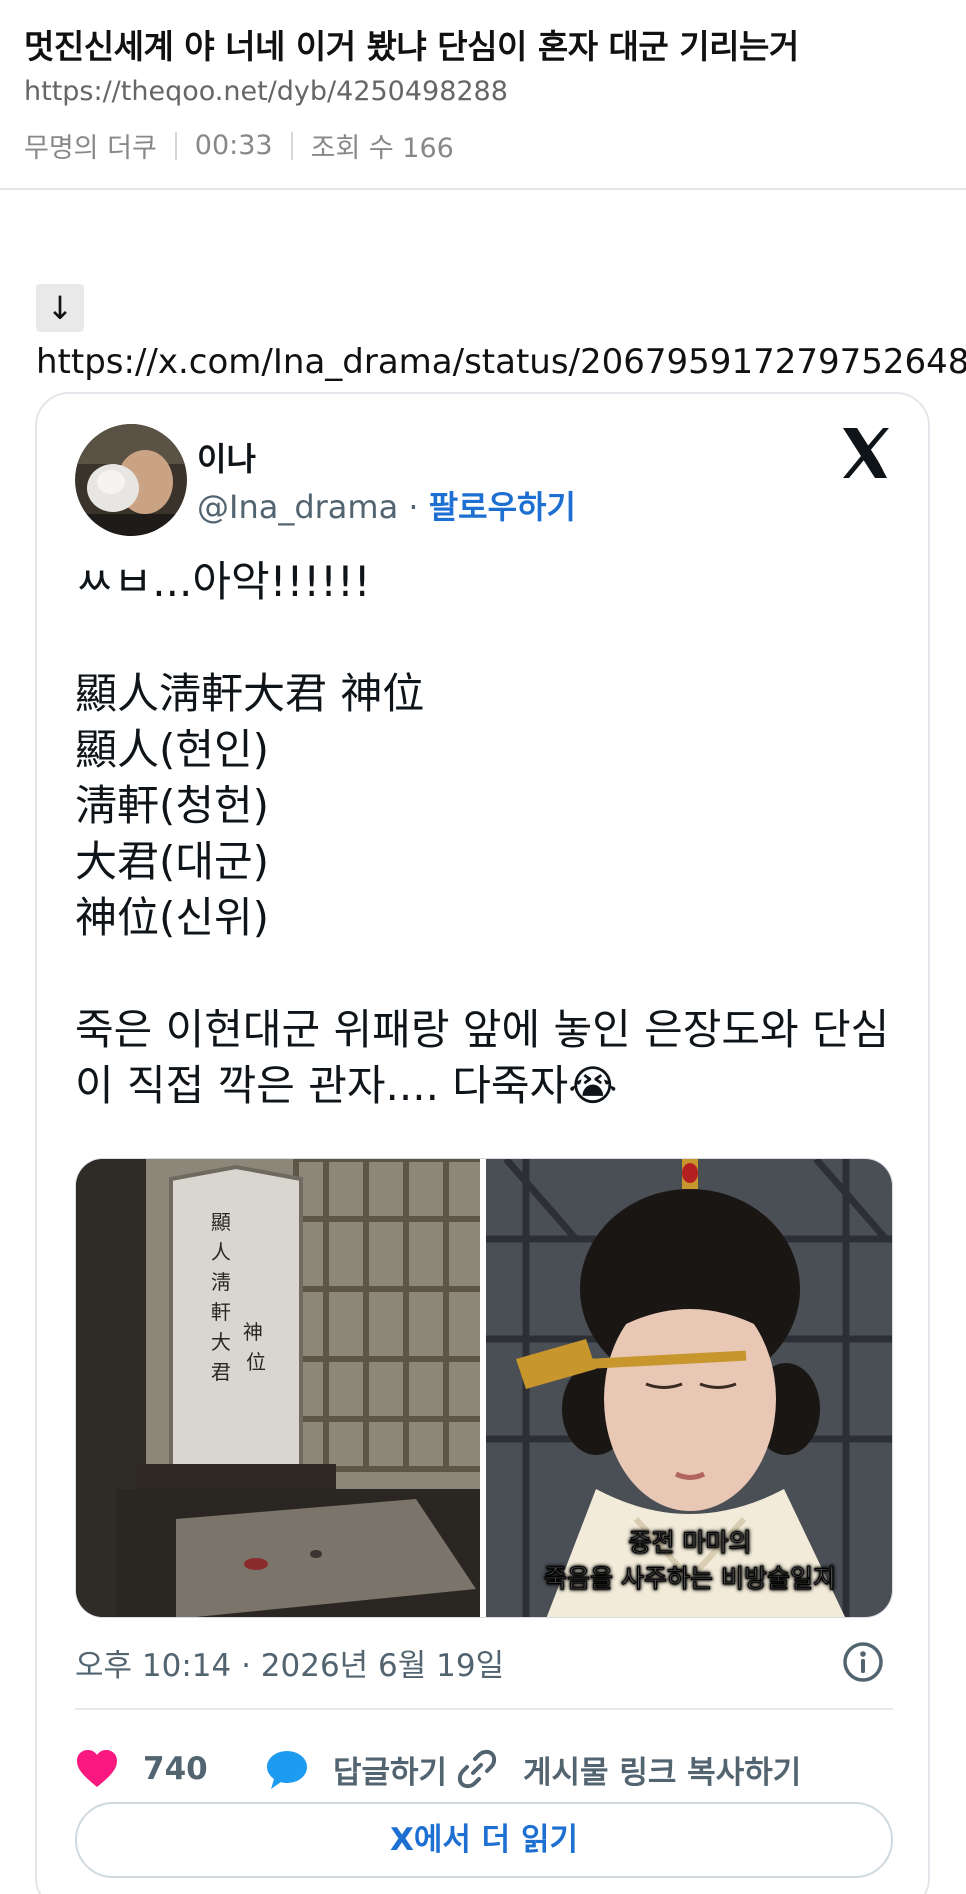  What do you see at coordinates (390, 1772) in the screenshot?
I see `reply-label: 답글하기` at bounding box center [390, 1772].